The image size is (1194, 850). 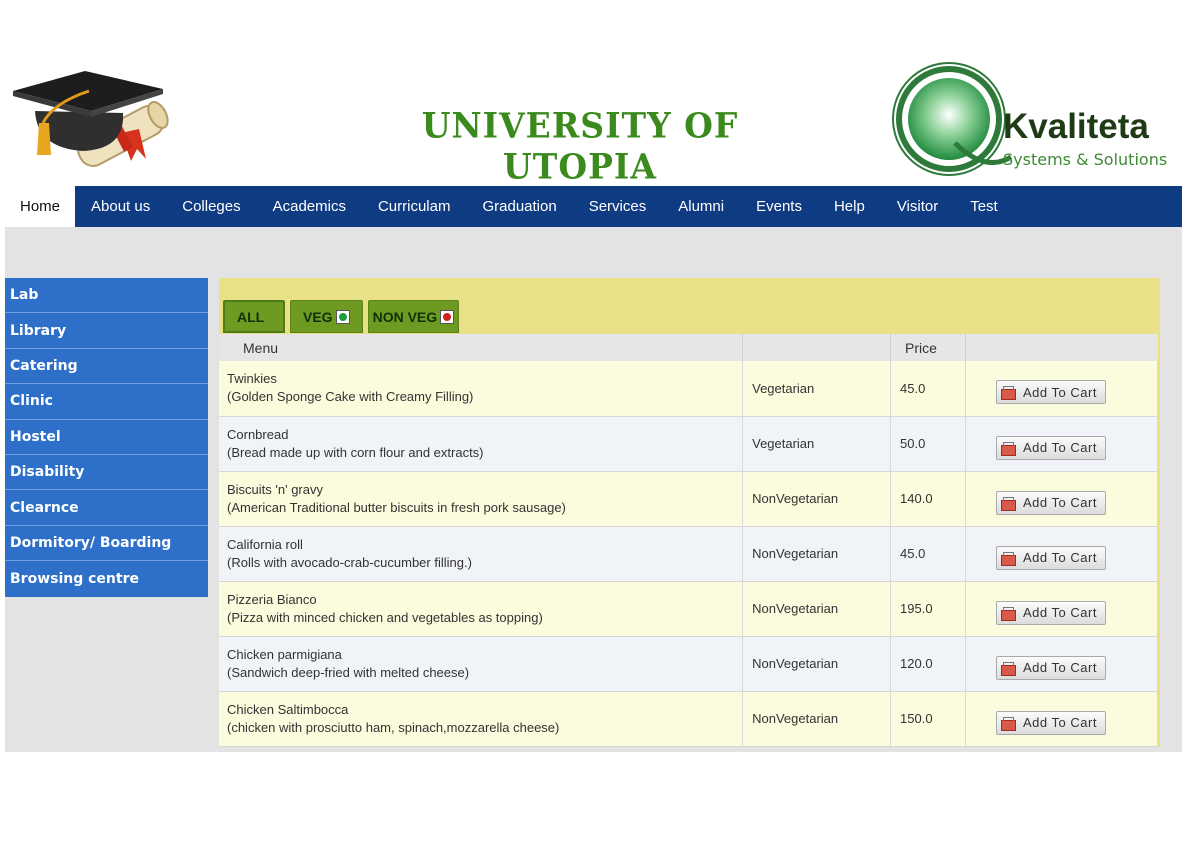 I want to click on menu-item-name: Chicken parmigiana, so click(x=284, y=654).